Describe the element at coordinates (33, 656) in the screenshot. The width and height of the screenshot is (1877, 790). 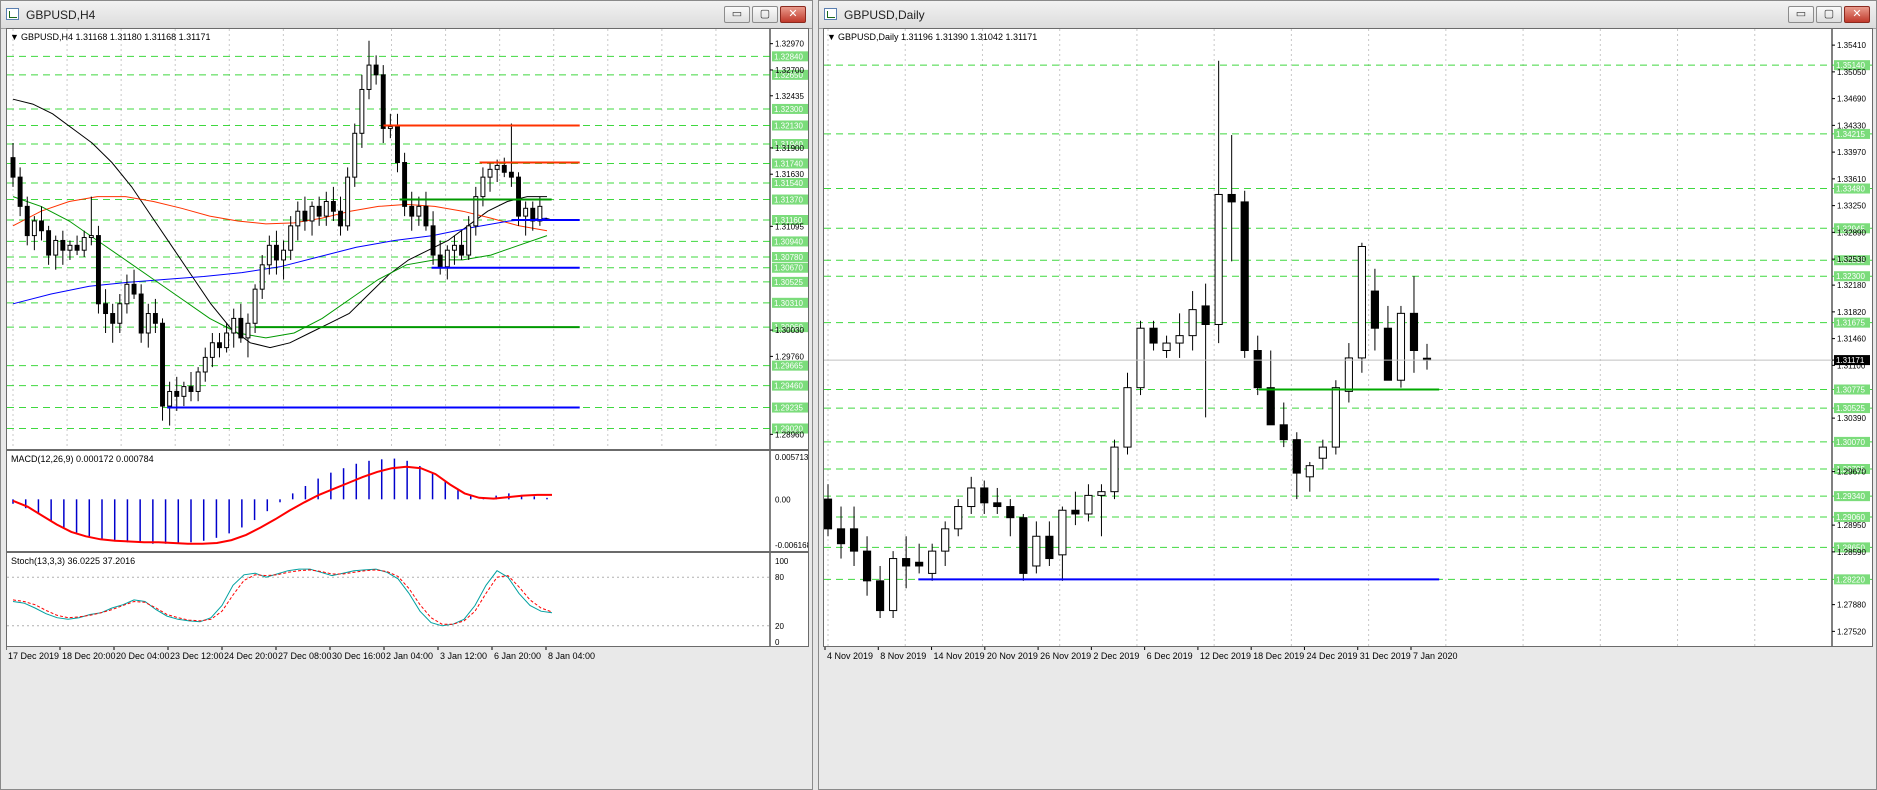
I see `time-tick-label: 17 Dec 2019` at that location.